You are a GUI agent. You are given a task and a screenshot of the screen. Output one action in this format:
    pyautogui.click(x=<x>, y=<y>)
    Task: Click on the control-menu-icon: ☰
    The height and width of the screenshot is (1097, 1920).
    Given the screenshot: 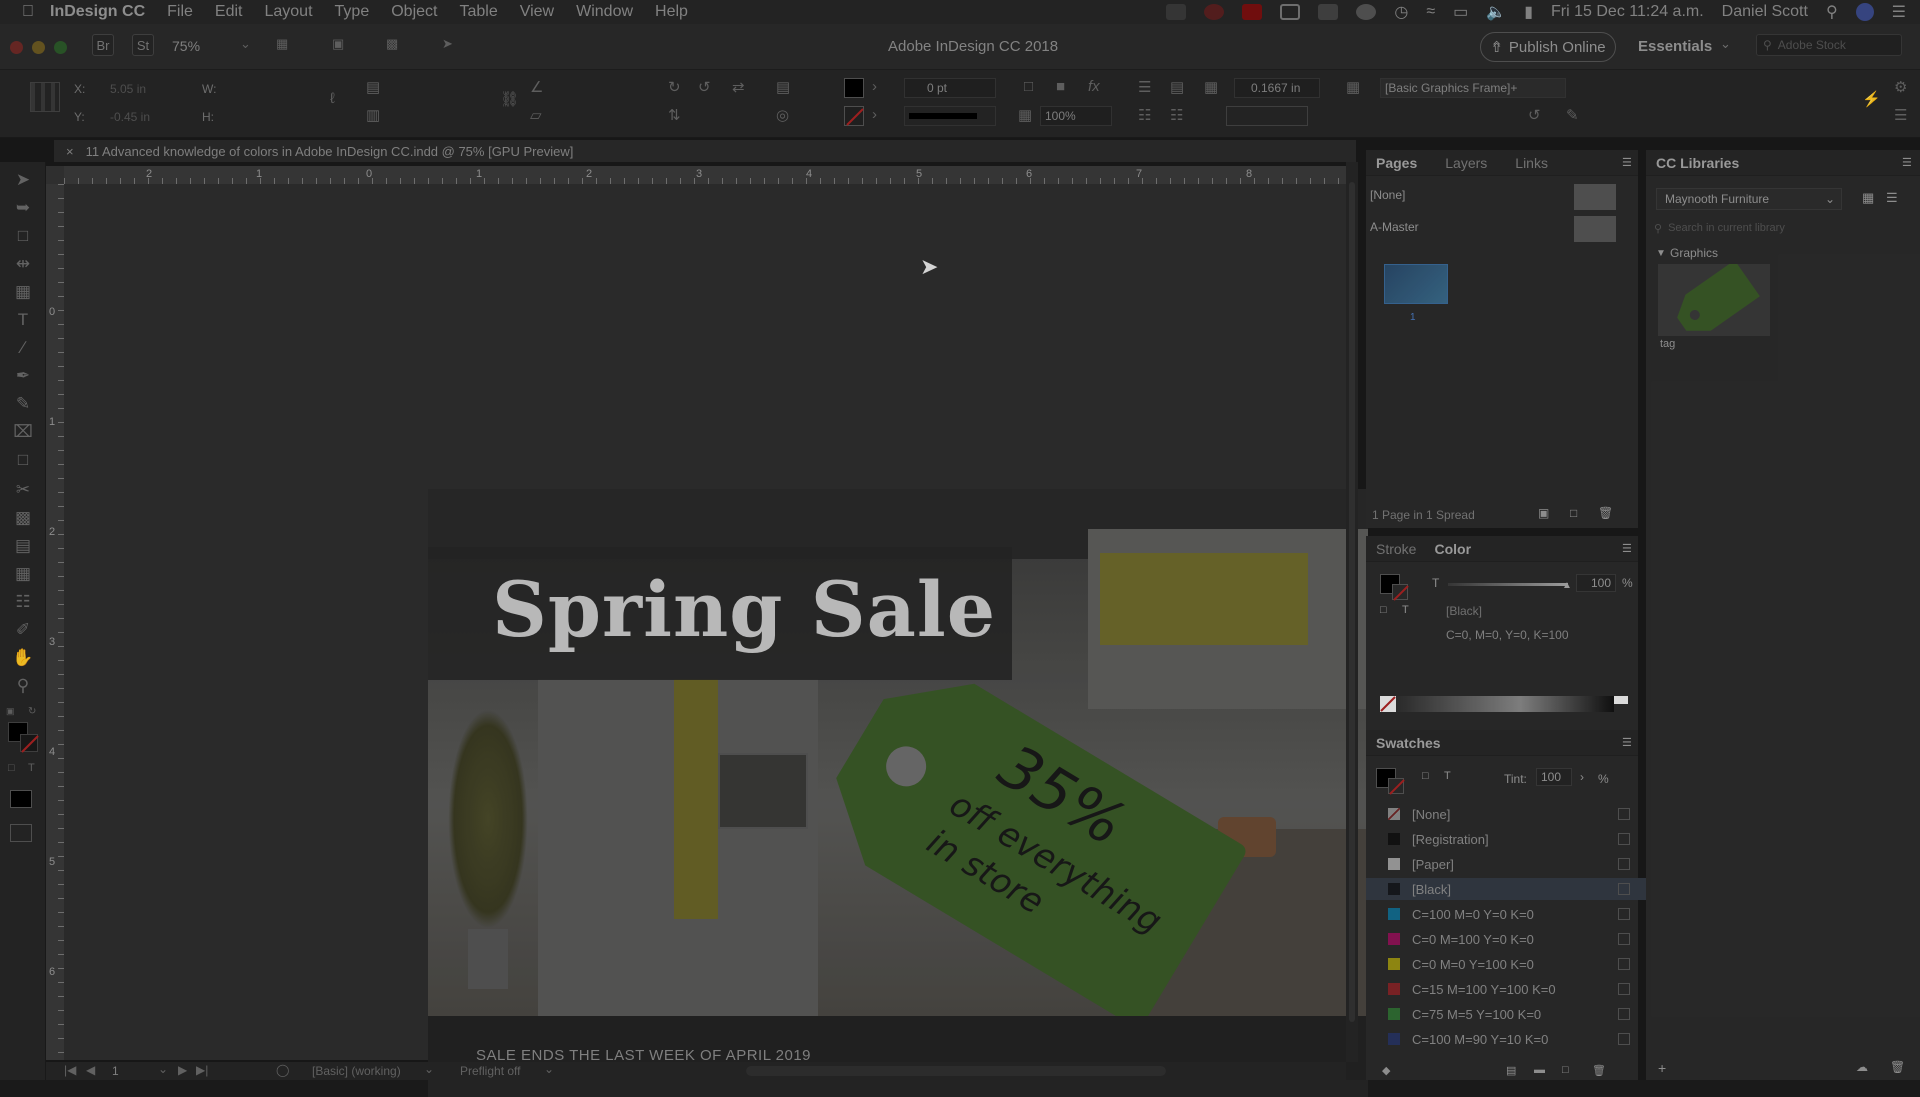 What is the action you would take?
    pyautogui.click(x=1900, y=115)
    